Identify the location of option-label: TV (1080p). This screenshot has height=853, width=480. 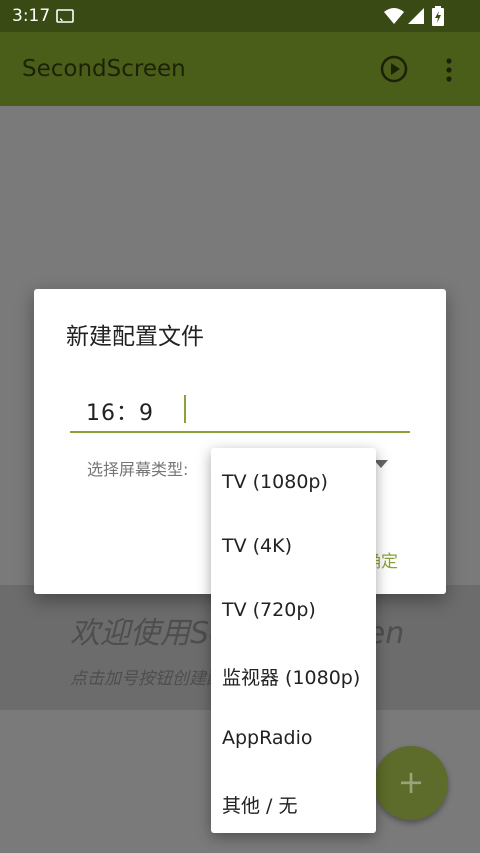
(275, 482).